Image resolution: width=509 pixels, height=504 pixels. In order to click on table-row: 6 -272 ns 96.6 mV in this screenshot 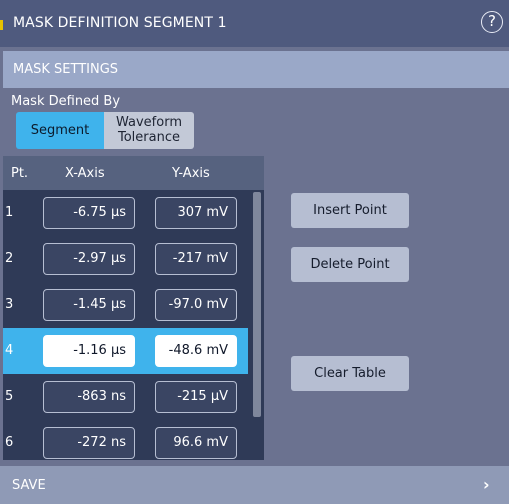, I will do `click(125, 443)`.